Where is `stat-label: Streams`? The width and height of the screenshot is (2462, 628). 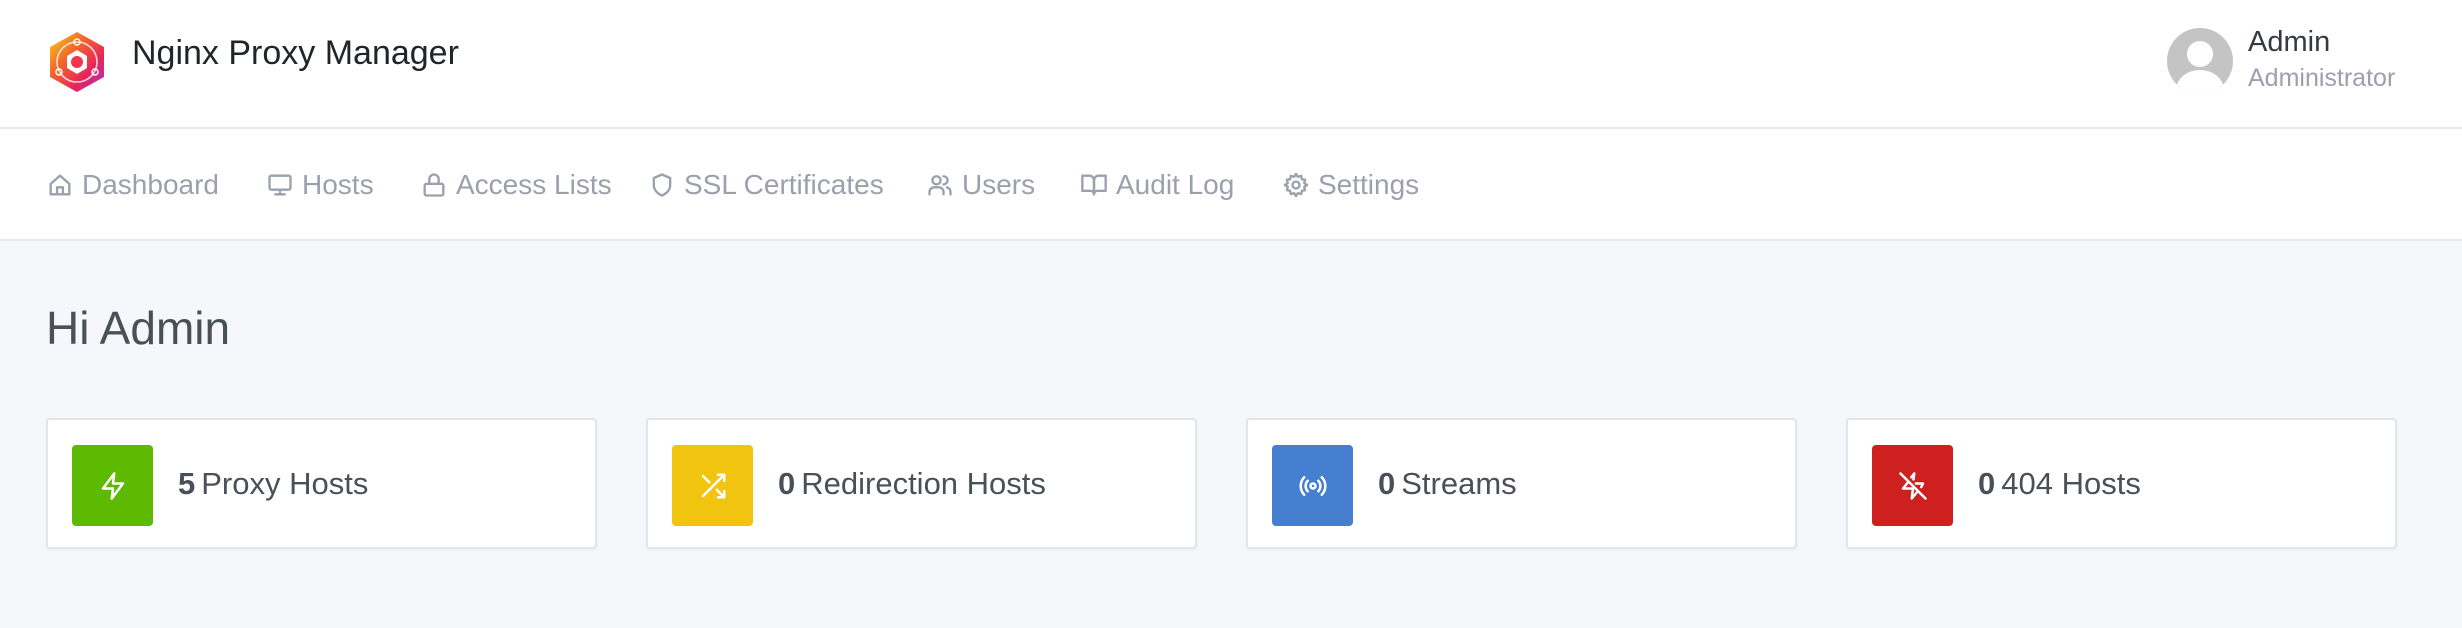 stat-label: Streams is located at coordinates (1459, 483).